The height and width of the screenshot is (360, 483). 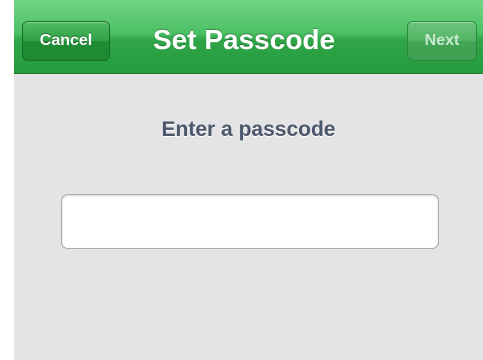 I want to click on passcode-input, so click(x=250, y=221).